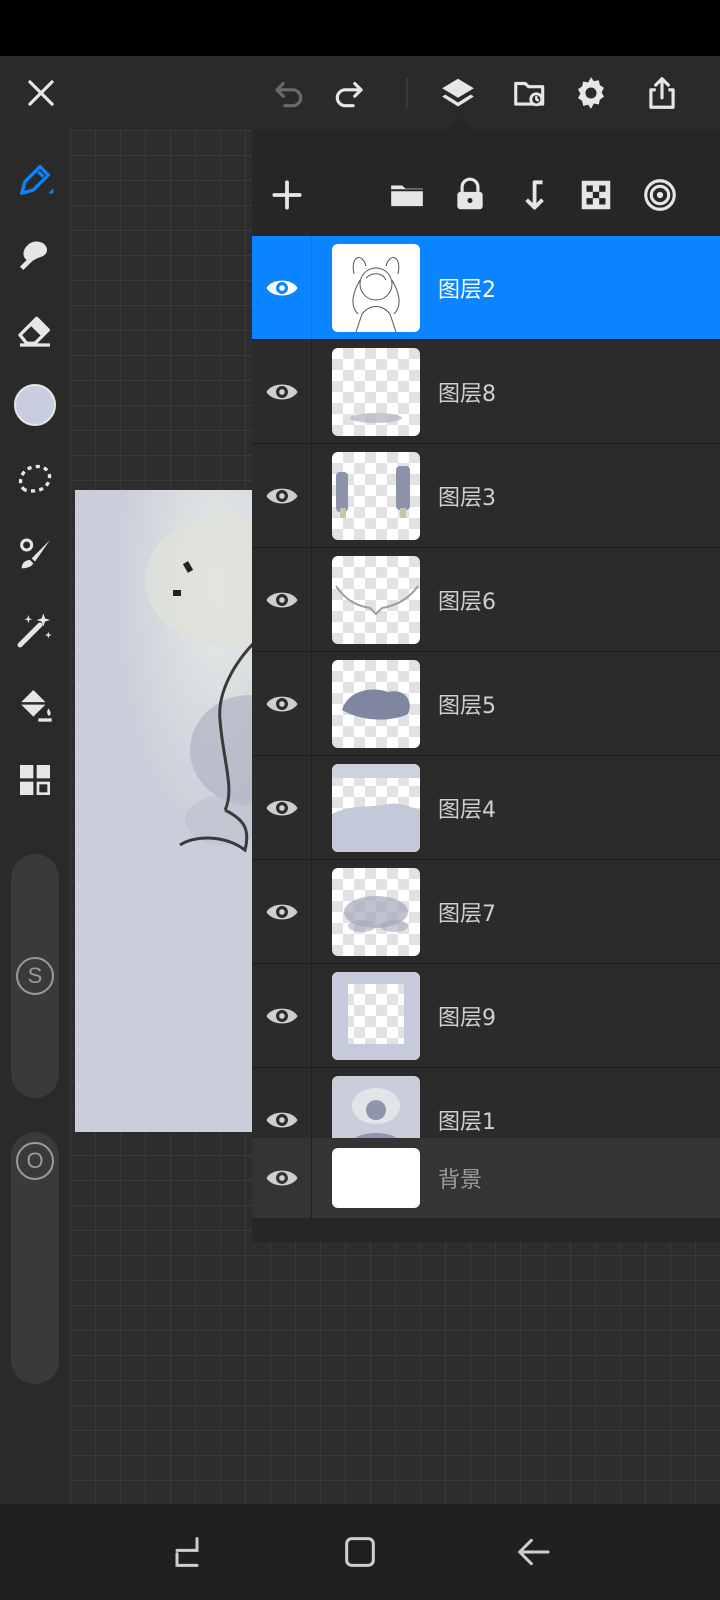  Describe the element at coordinates (486, 496) in the screenshot. I see `layer-row: 图层3` at that location.